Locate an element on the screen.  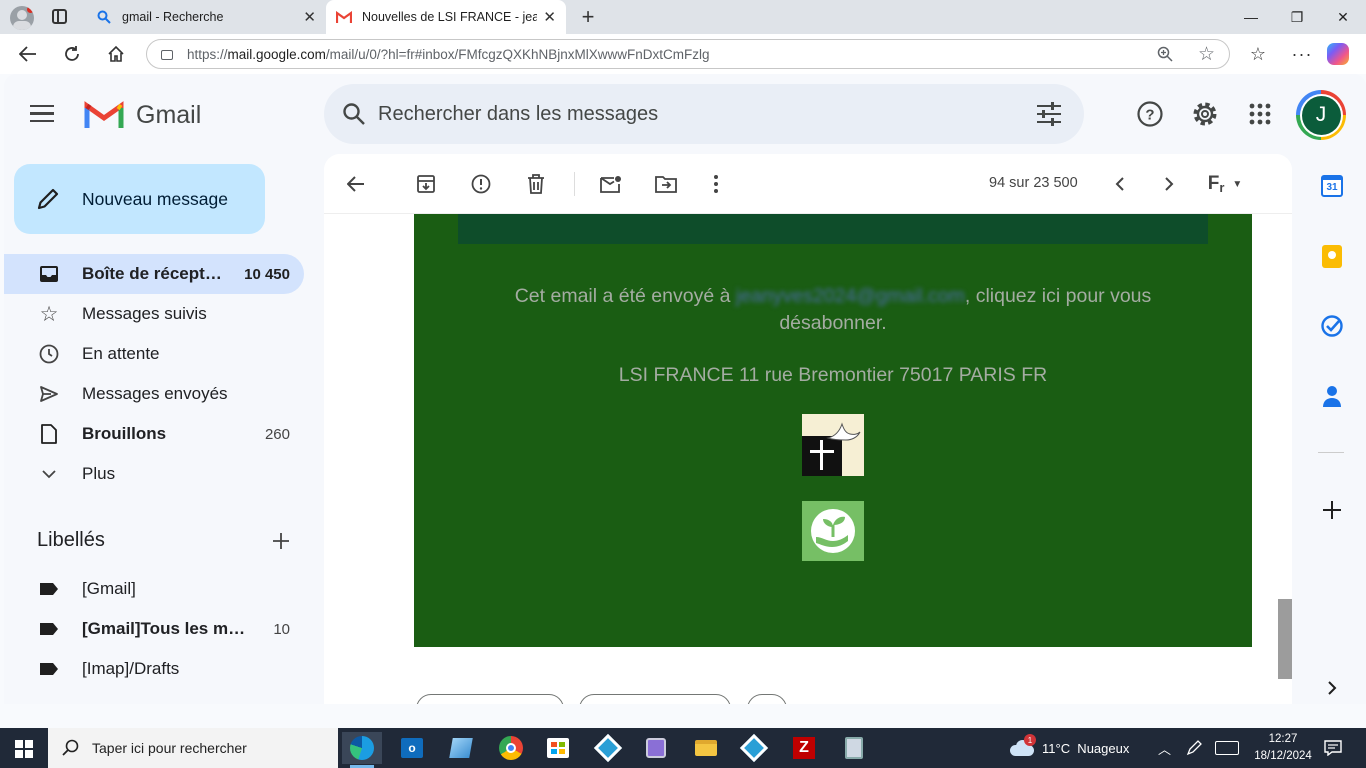
gmail-logo: Gmail is located at coordinates (142, 115).